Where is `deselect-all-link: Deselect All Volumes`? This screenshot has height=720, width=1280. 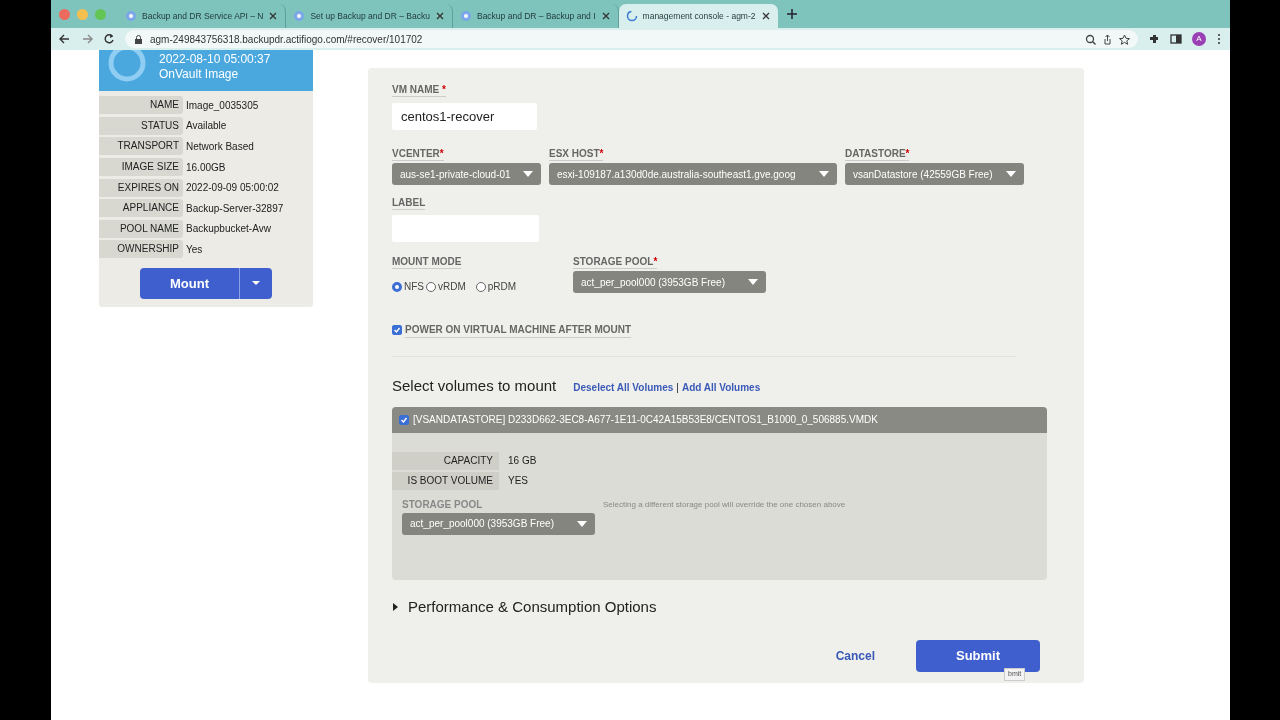 deselect-all-link: Deselect All Volumes is located at coordinates (623, 387).